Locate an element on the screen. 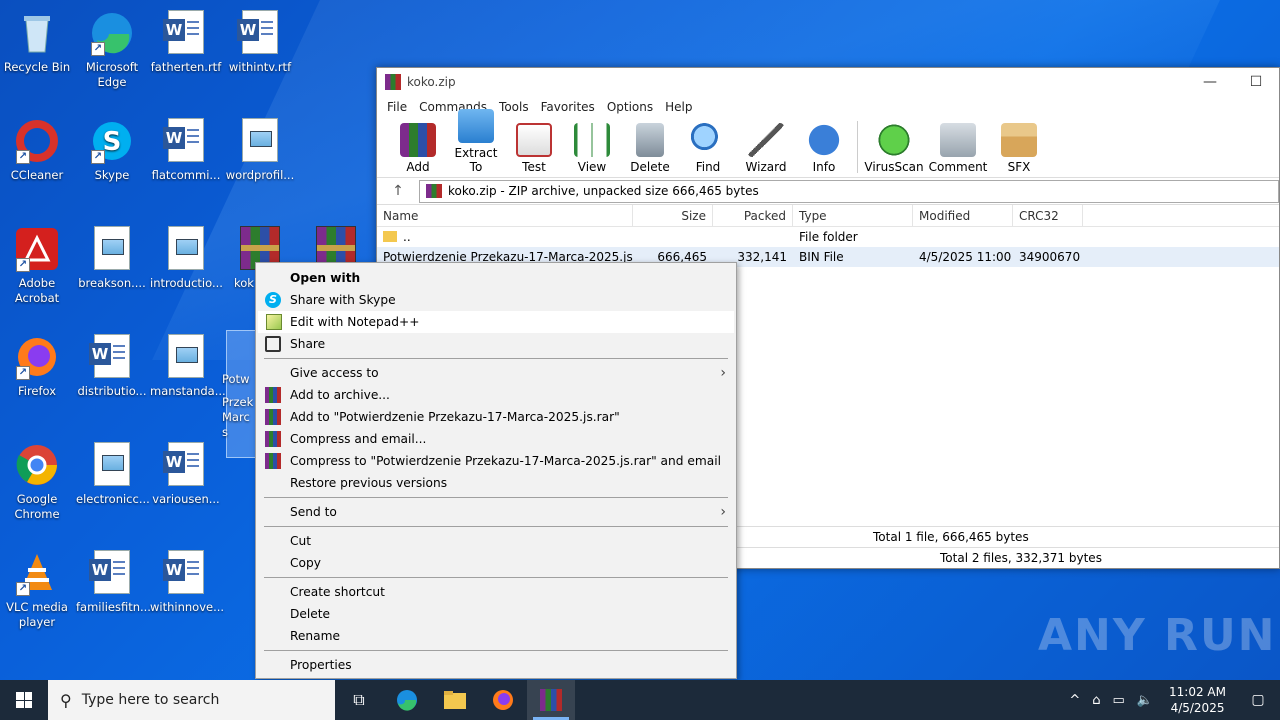  volume-icon: 🔈 is located at coordinates (1145, 700).